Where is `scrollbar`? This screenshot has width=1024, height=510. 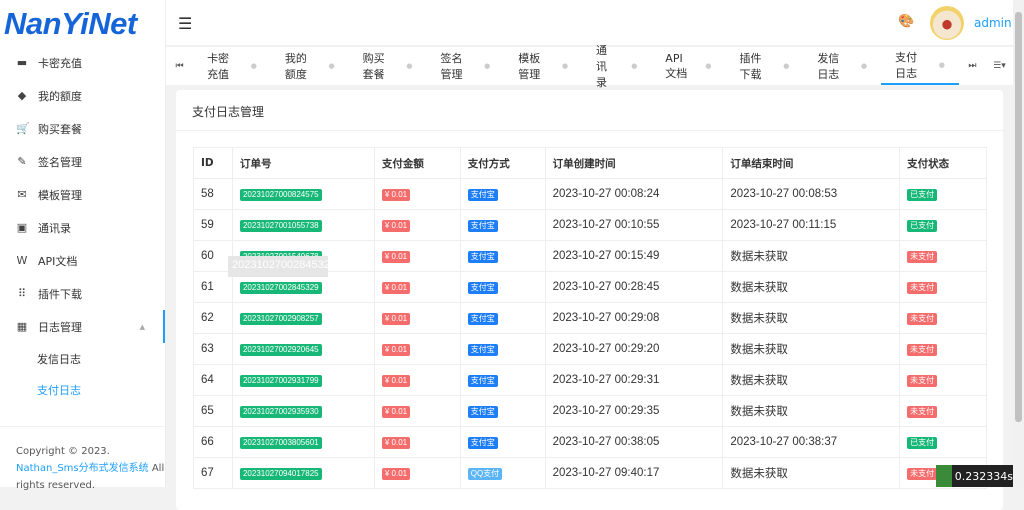
scrollbar is located at coordinates (1018, 243).